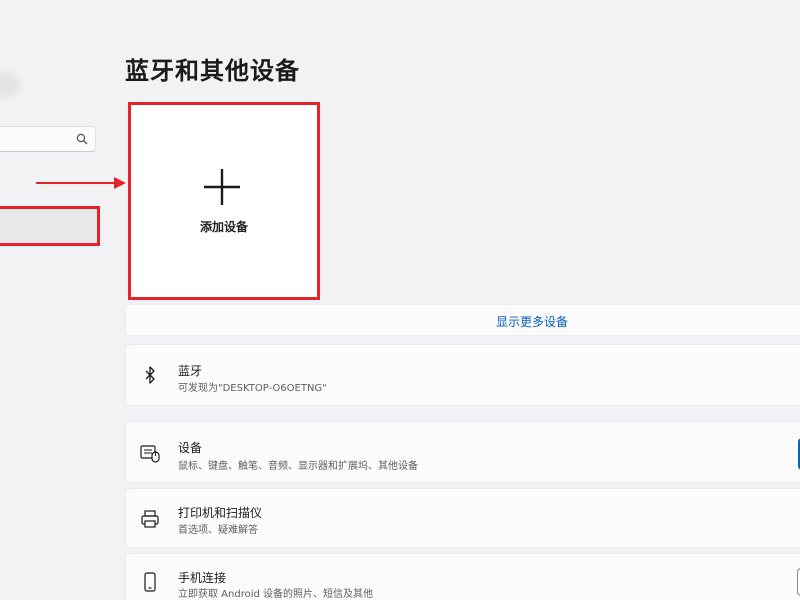 This screenshot has height=600, width=800. I want to click on page-title: 蓝牙和其他设备, so click(212, 71).